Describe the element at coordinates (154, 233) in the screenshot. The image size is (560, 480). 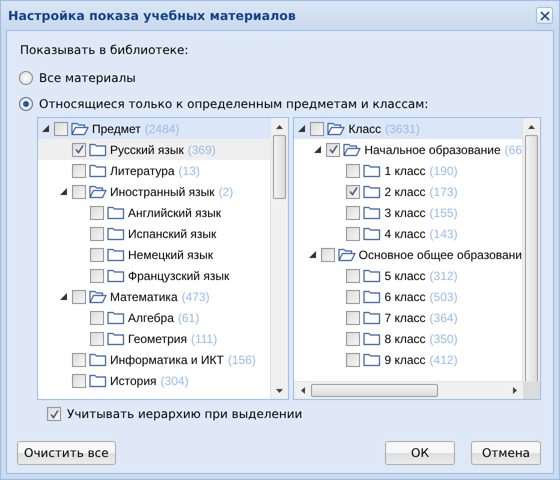
I see `tree-row: Испанский язык` at that location.